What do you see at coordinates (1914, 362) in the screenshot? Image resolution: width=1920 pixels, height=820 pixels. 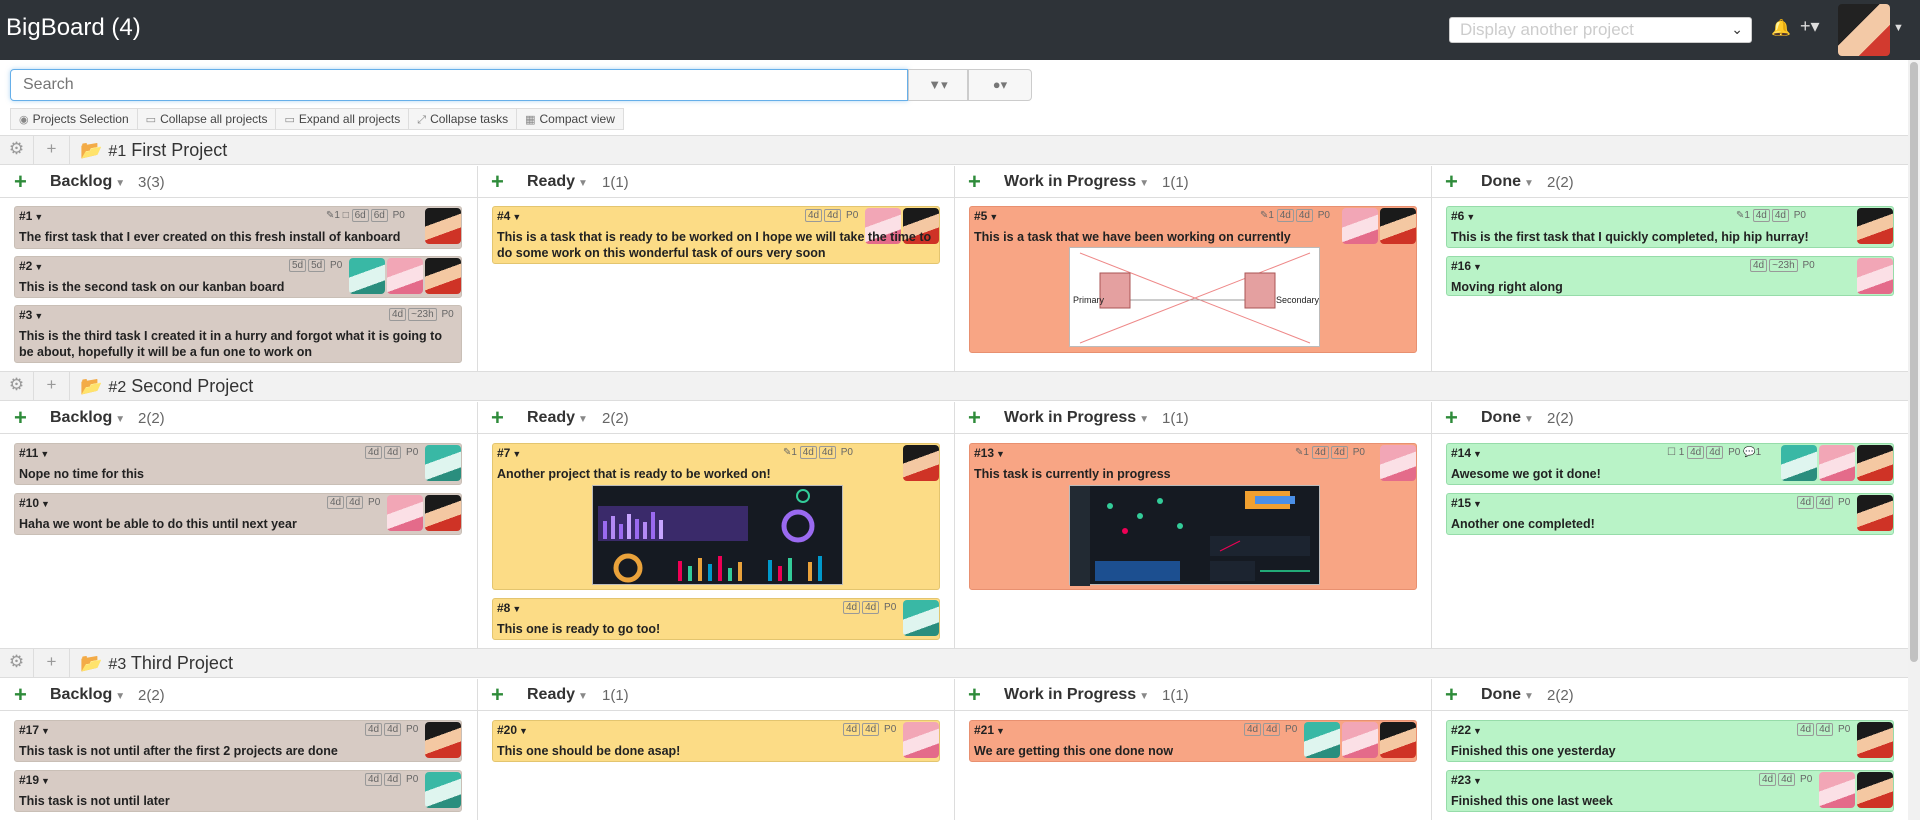 I see `scrollbar-thumb` at bounding box center [1914, 362].